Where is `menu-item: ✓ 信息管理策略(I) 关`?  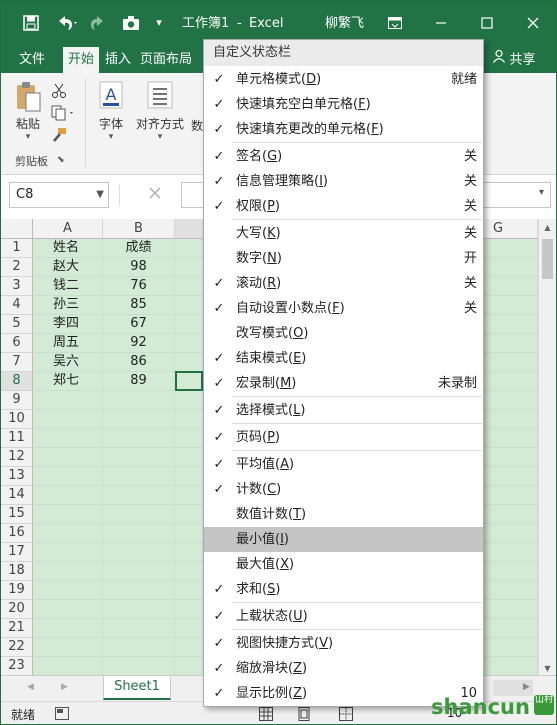
menu-item: ✓ 信息管理策略(I) 关 is located at coordinates (343, 181).